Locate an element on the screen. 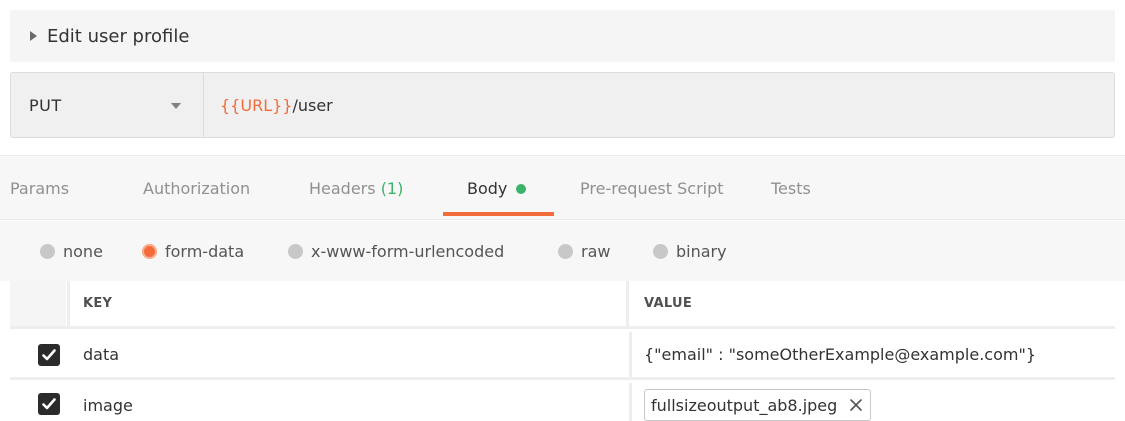 This screenshot has height=421, width=1125. tab-label: Pre-request Script is located at coordinates (652, 188).